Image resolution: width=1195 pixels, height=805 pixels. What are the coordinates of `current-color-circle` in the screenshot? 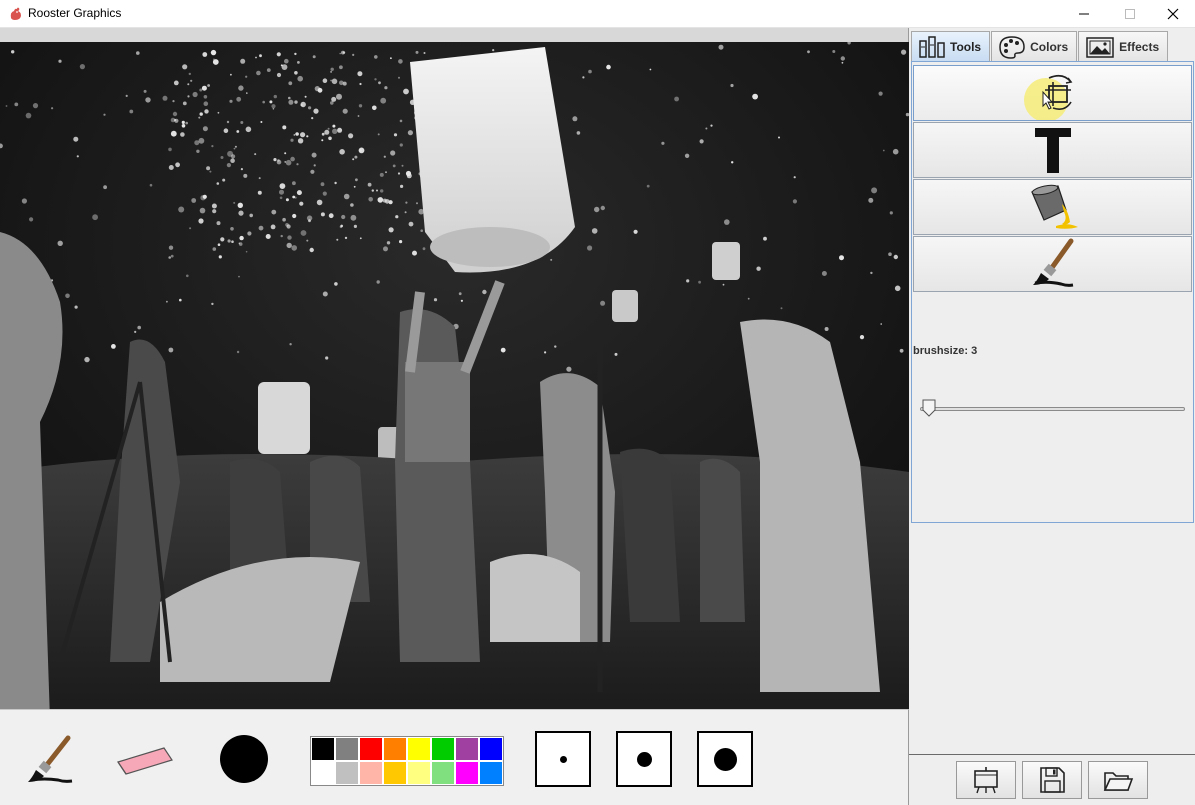 It's located at (244, 759).